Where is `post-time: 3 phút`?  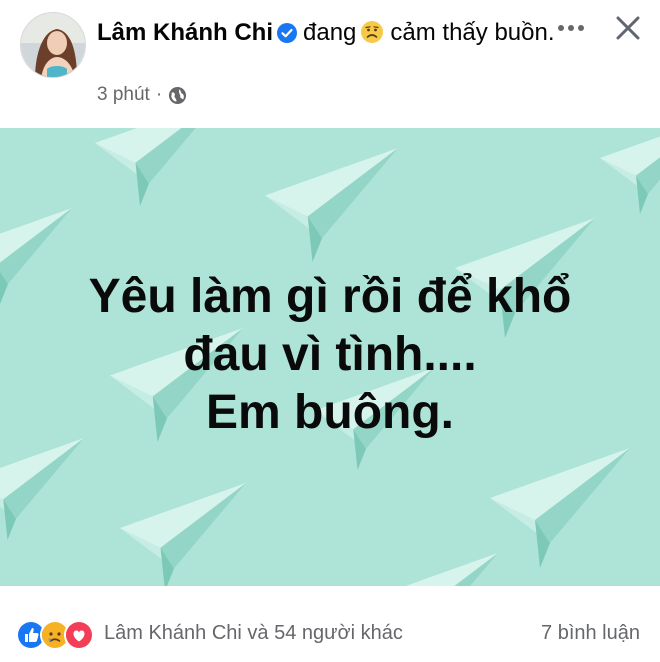 post-time: 3 phút is located at coordinates (123, 95).